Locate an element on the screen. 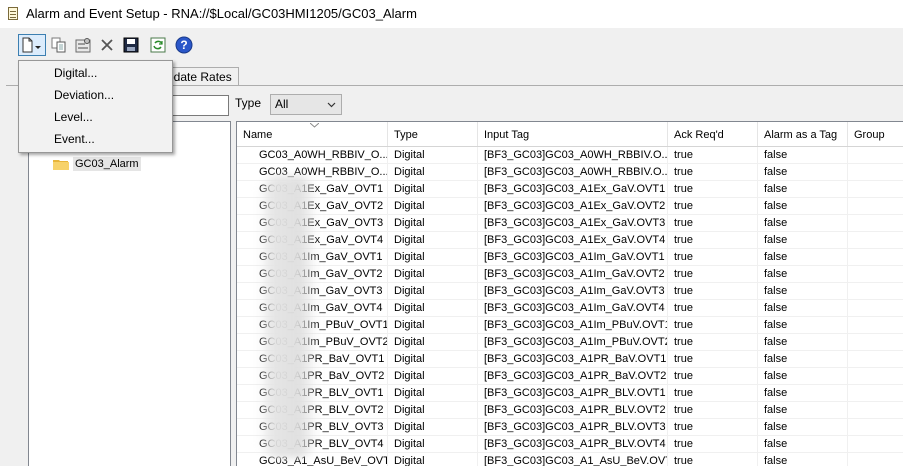 This screenshot has width=903, height=466. copy-icon is located at coordinates (58, 45).